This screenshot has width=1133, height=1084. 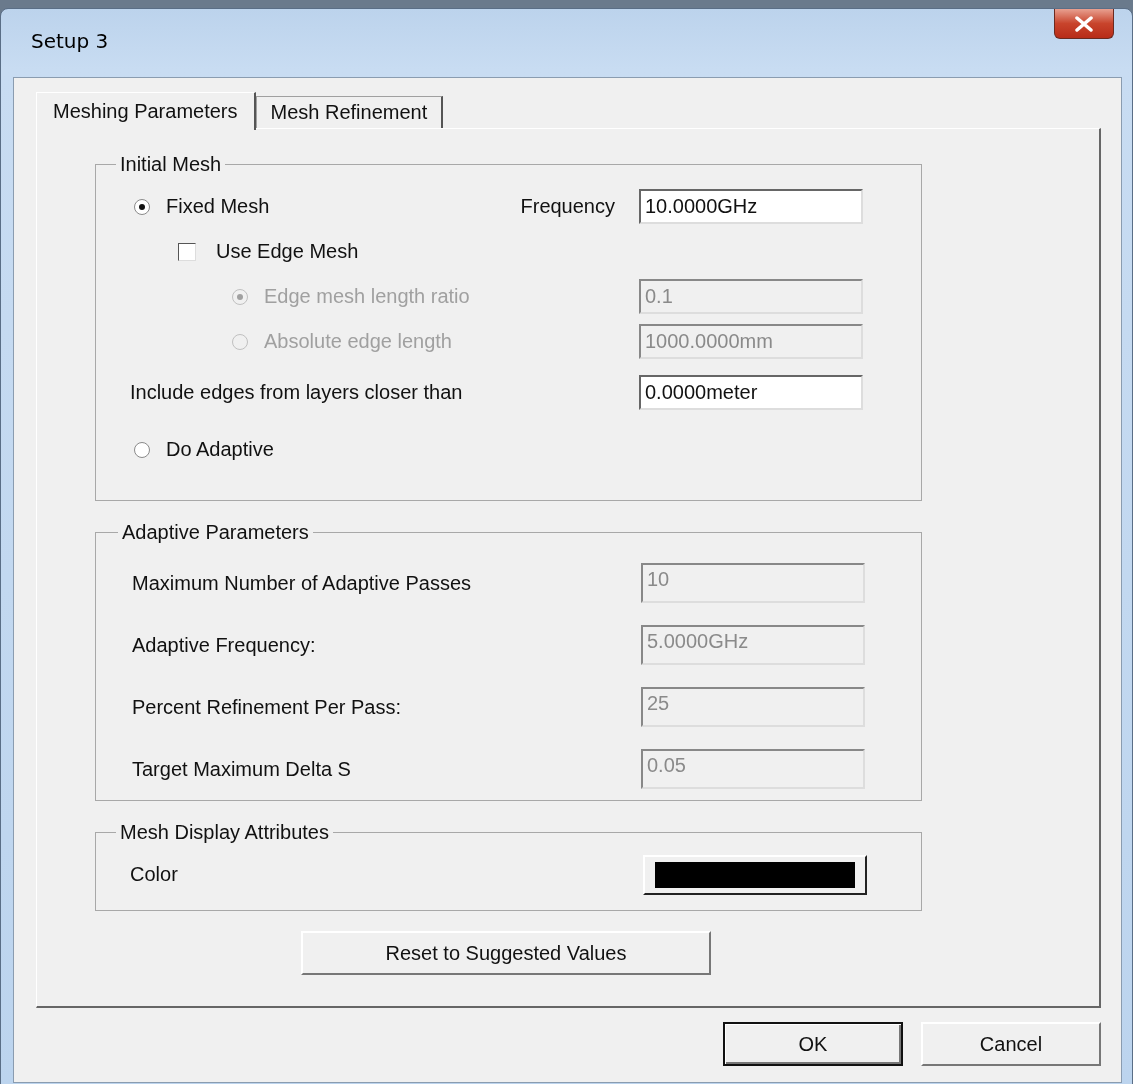 What do you see at coordinates (146, 111) in the screenshot?
I see `tab: Meshing Parameters` at bounding box center [146, 111].